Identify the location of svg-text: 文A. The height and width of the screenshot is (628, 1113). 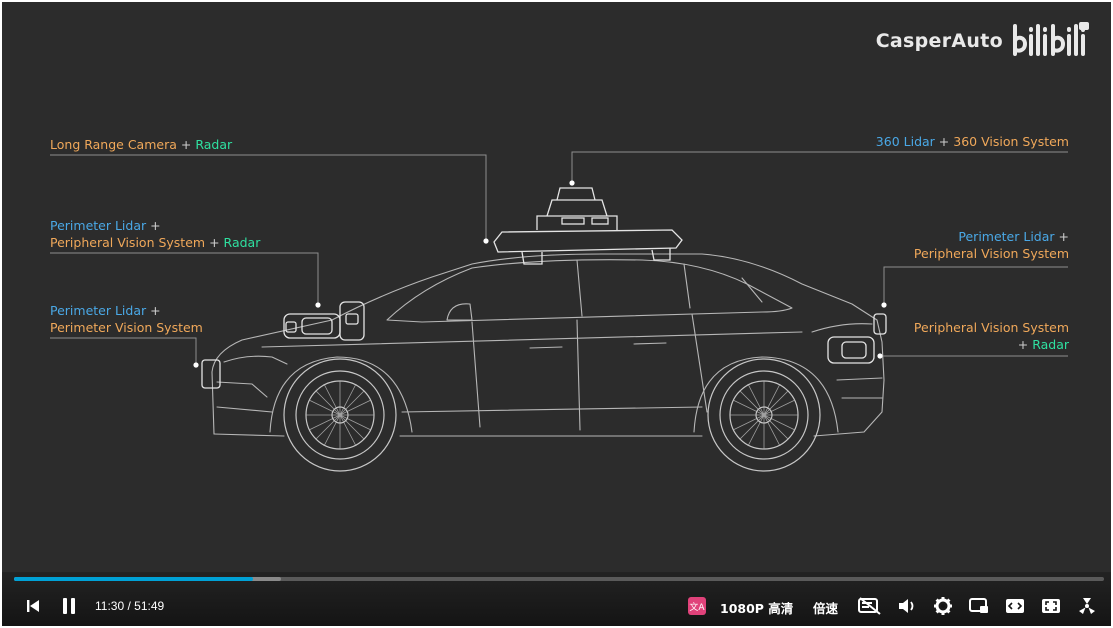
(697, 607).